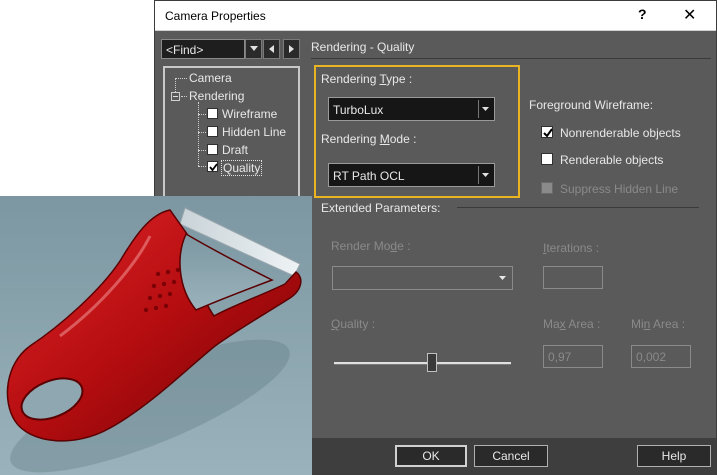 The height and width of the screenshot is (475, 717). Describe the element at coordinates (591, 105) in the screenshot. I see `foreground-wireframe-title: Foreground Wireframe:` at that location.